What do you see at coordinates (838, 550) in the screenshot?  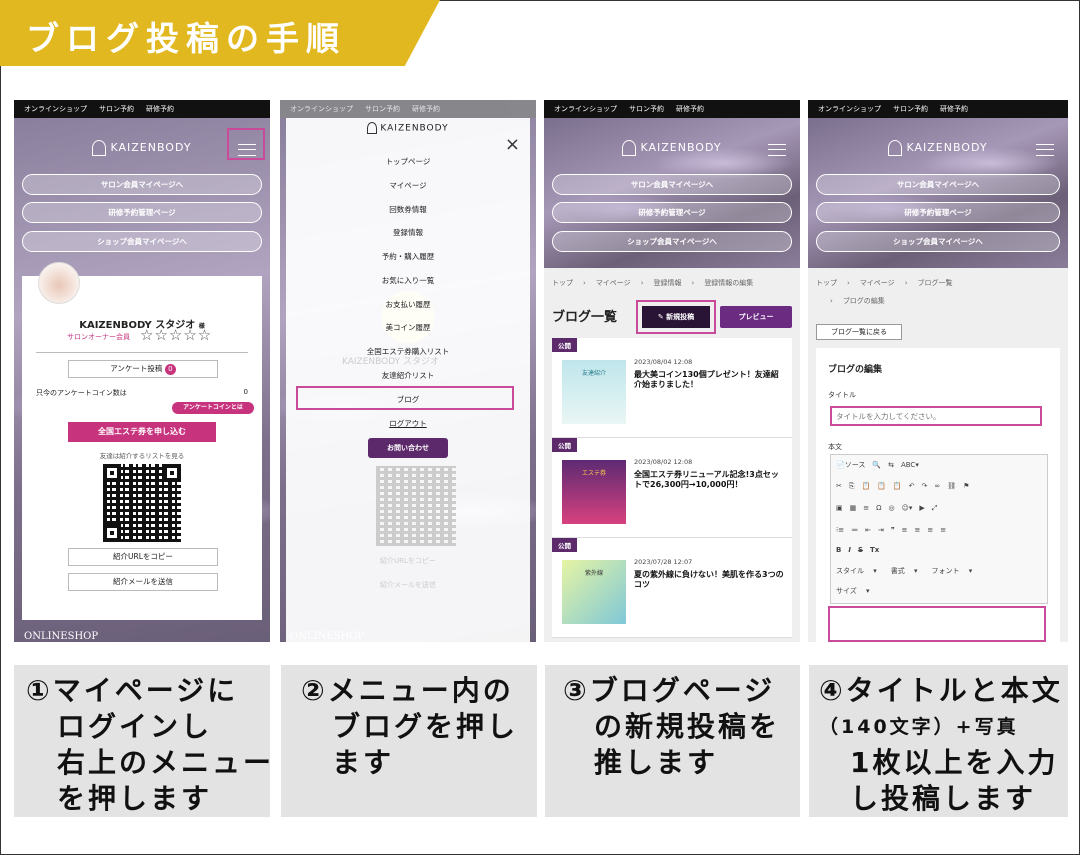 I see `bold-icon: B` at bounding box center [838, 550].